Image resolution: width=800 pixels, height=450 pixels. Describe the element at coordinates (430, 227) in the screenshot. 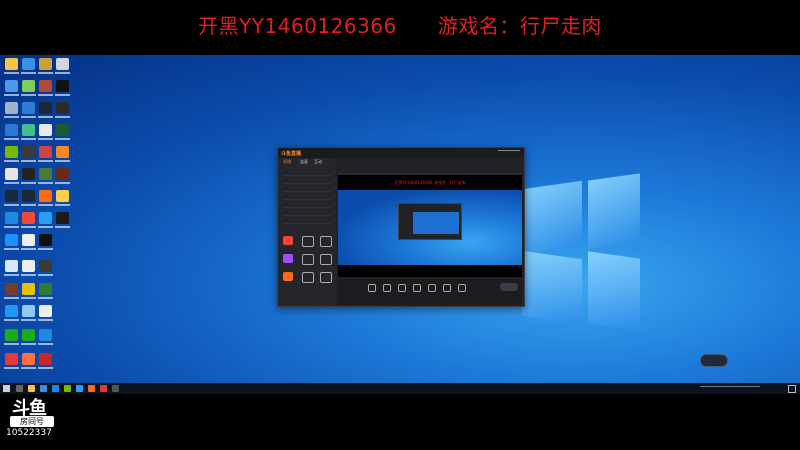

I see `preview-desktop` at that location.